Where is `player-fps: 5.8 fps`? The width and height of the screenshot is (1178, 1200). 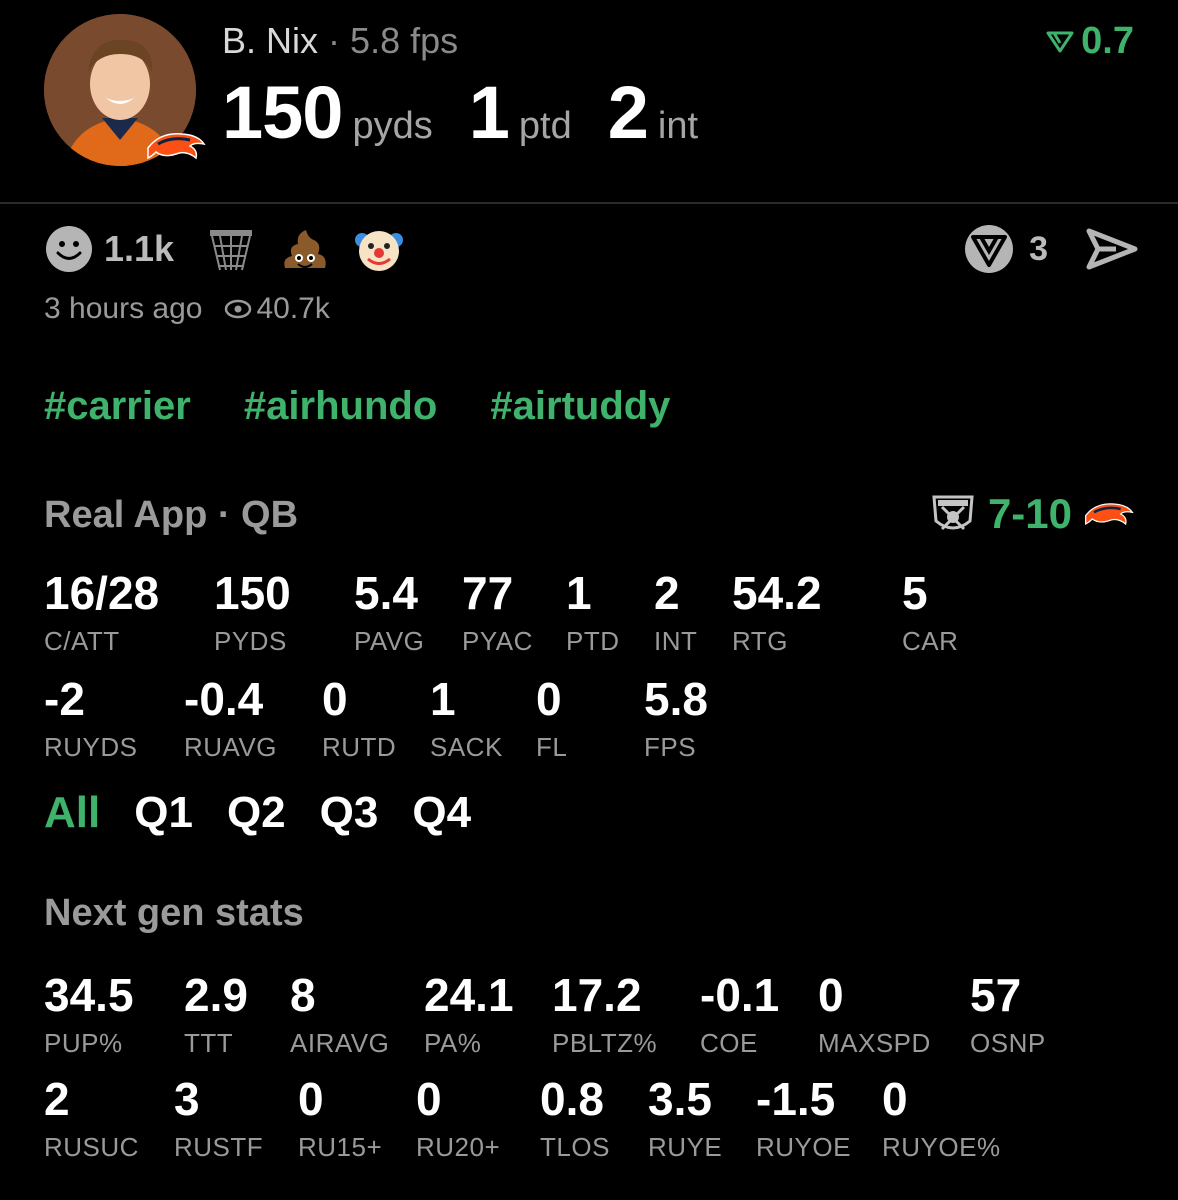 player-fps: 5.8 fps is located at coordinates (404, 40).